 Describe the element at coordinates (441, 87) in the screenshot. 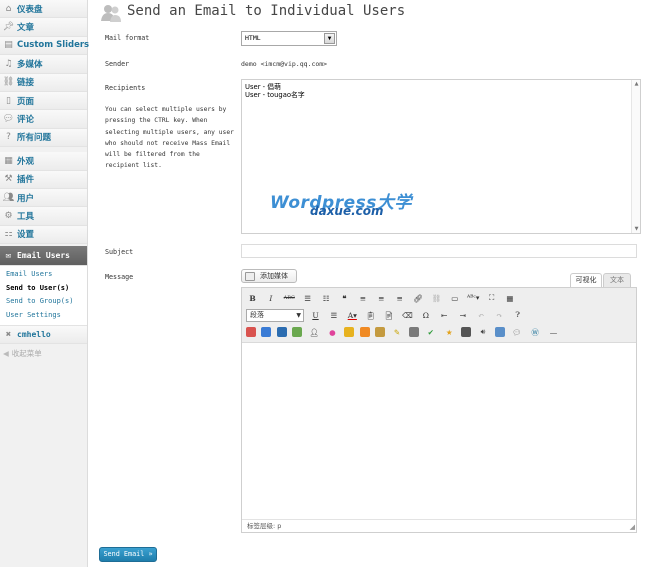

I see `recipient-option: User - 倡萌` at that location.